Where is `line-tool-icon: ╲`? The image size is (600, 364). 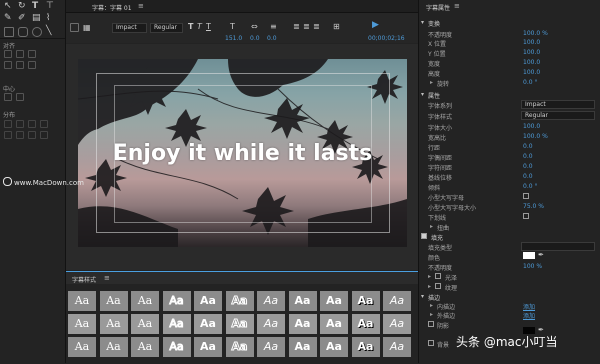 line-tool-icon: ╲ is located at coordinates (48, 31).